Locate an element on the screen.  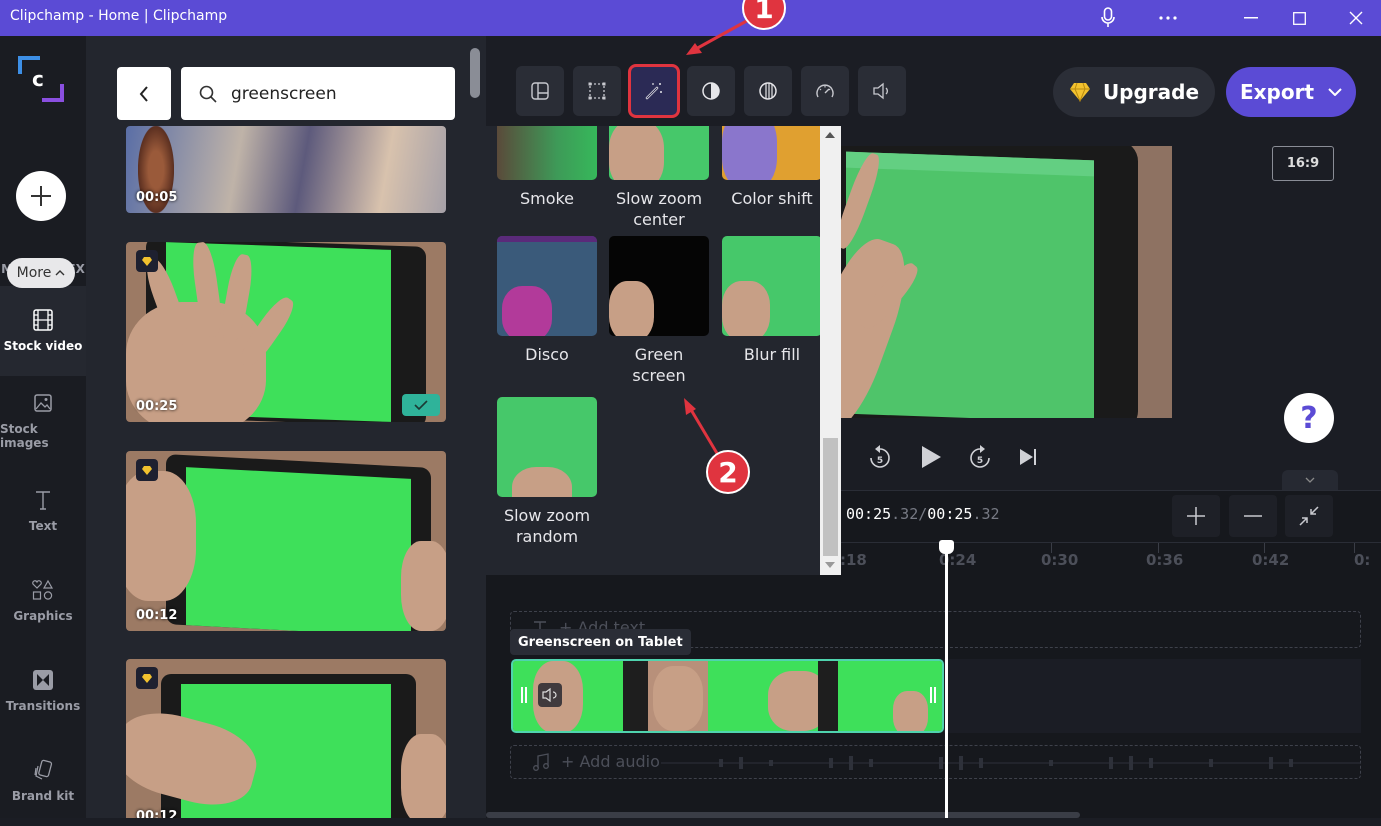
back-button is located at coordinates (144, 93).